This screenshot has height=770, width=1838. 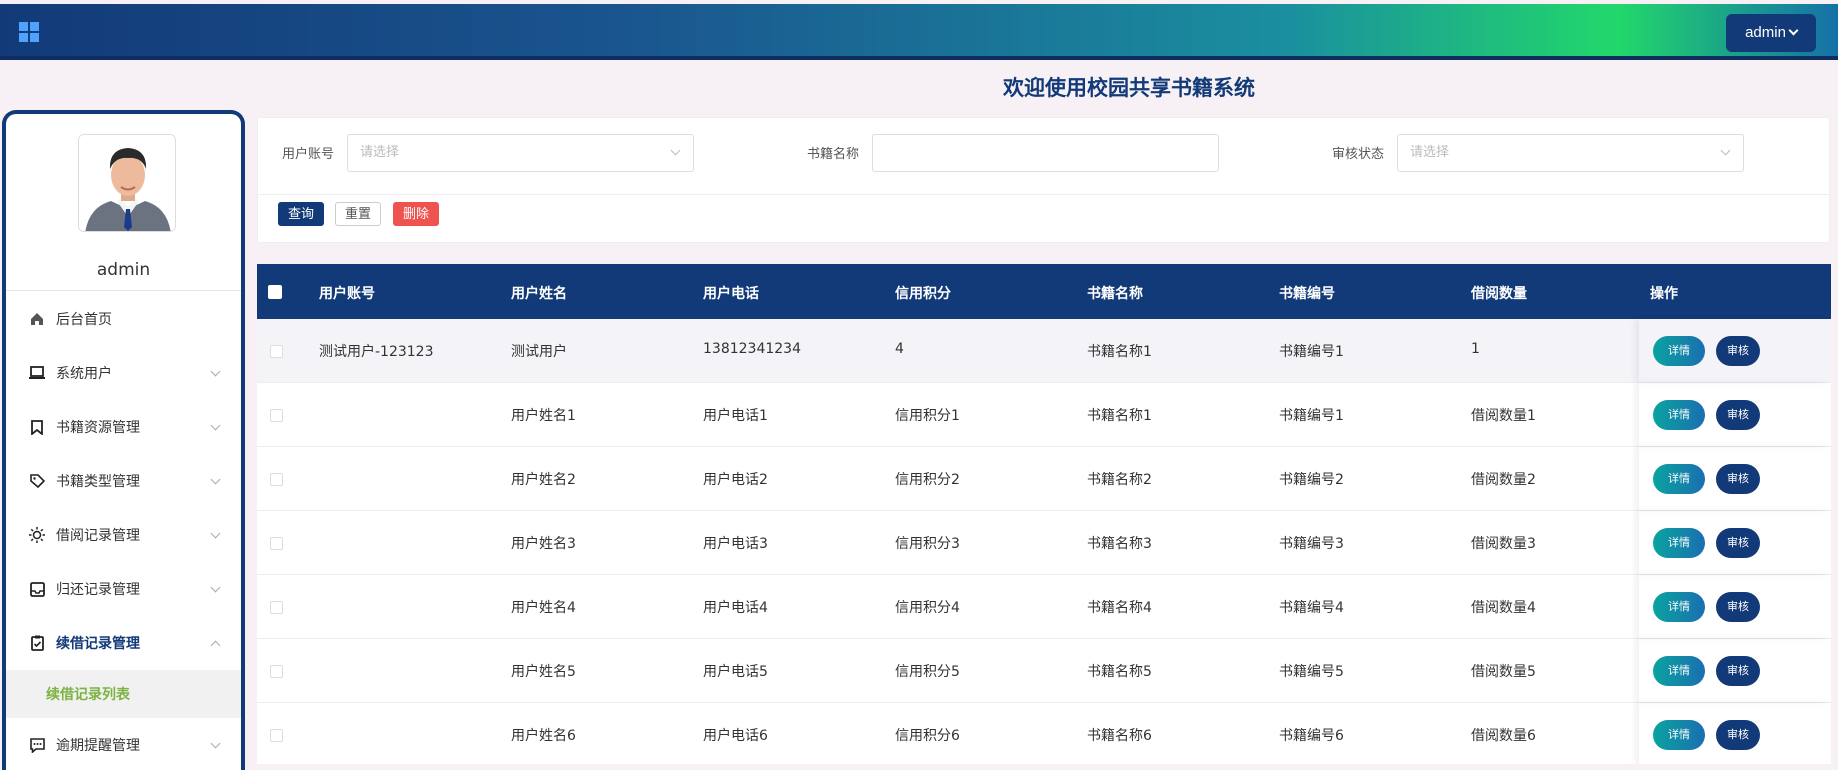 What do you see at coordinates (1570, 153) in the screenshot?
I see `review-status-select: 请选择` at bounding box center [1570, 153].